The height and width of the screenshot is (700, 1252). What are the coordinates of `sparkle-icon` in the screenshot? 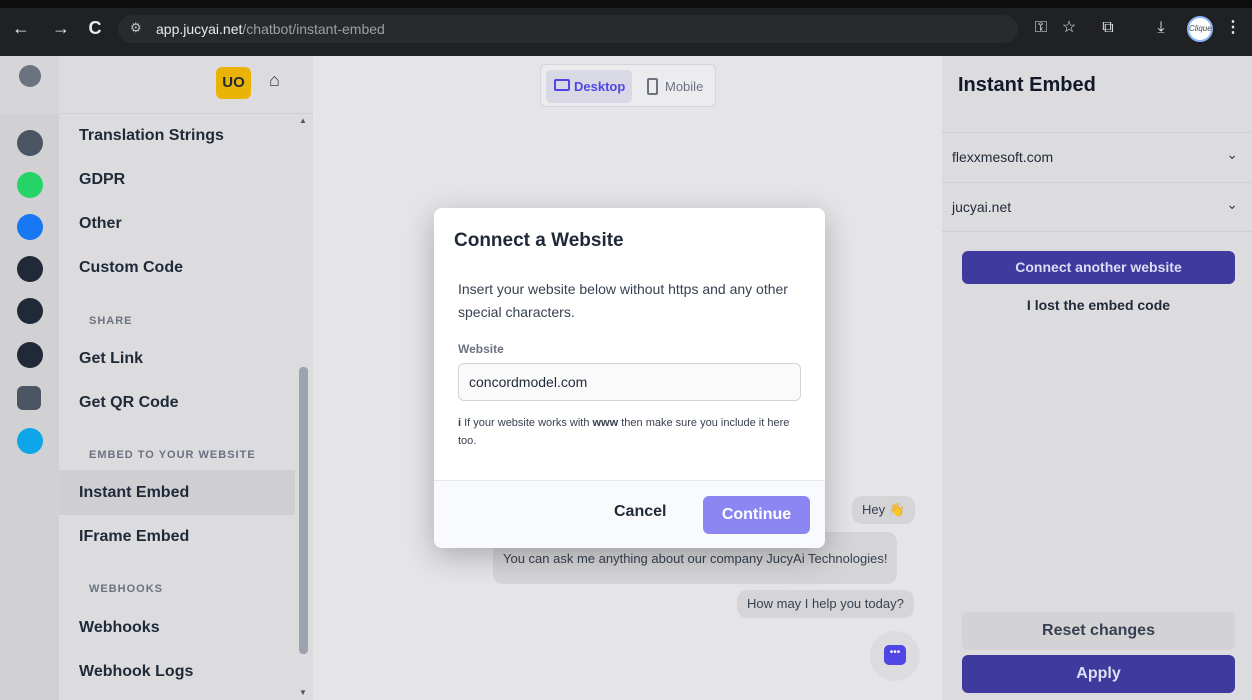 It's located at (30, 311).